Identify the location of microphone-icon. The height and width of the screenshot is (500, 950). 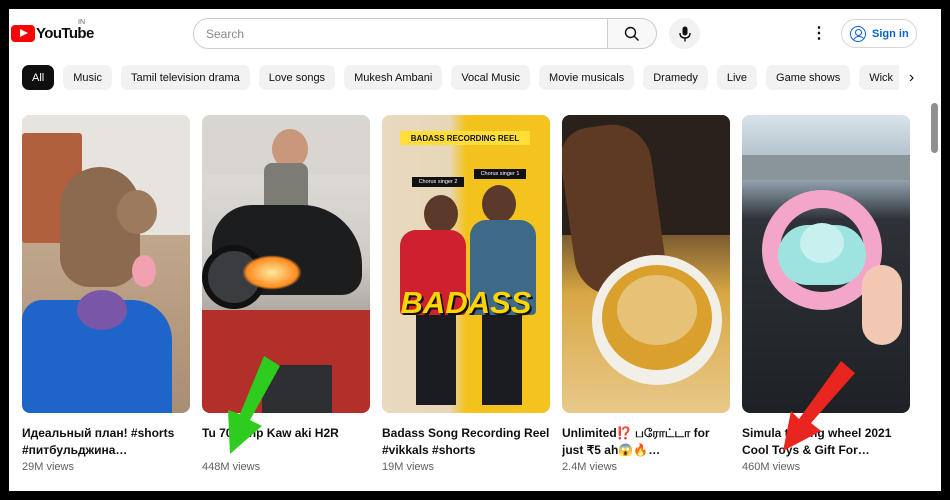
(684, 33).